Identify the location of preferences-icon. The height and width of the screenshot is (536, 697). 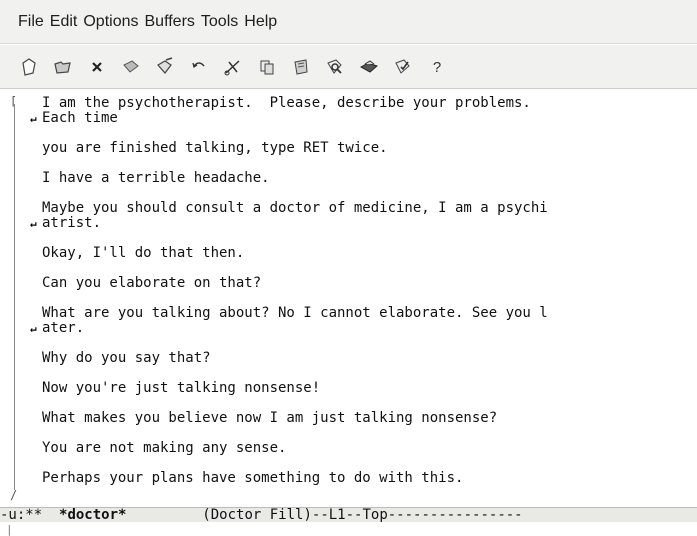
(403, 67).